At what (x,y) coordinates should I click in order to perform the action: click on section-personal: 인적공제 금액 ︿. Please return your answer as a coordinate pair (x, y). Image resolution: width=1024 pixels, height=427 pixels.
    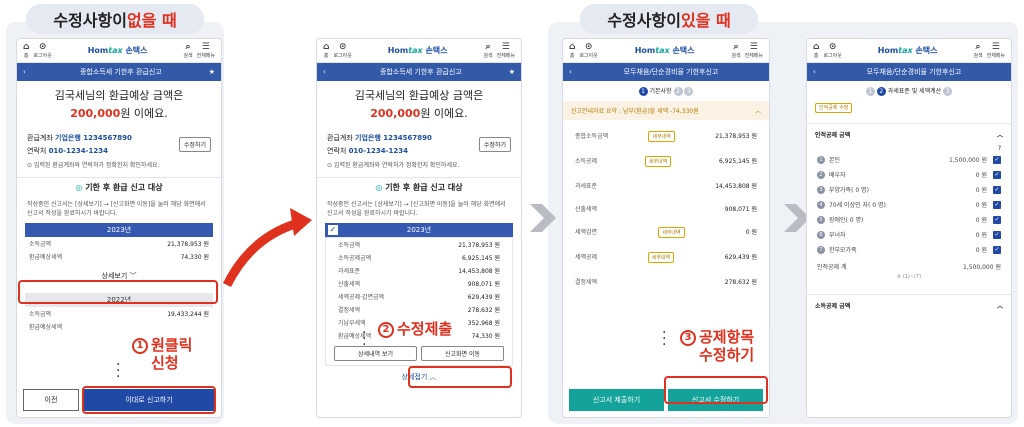
    Looking at the image, I should click on (909, 134).